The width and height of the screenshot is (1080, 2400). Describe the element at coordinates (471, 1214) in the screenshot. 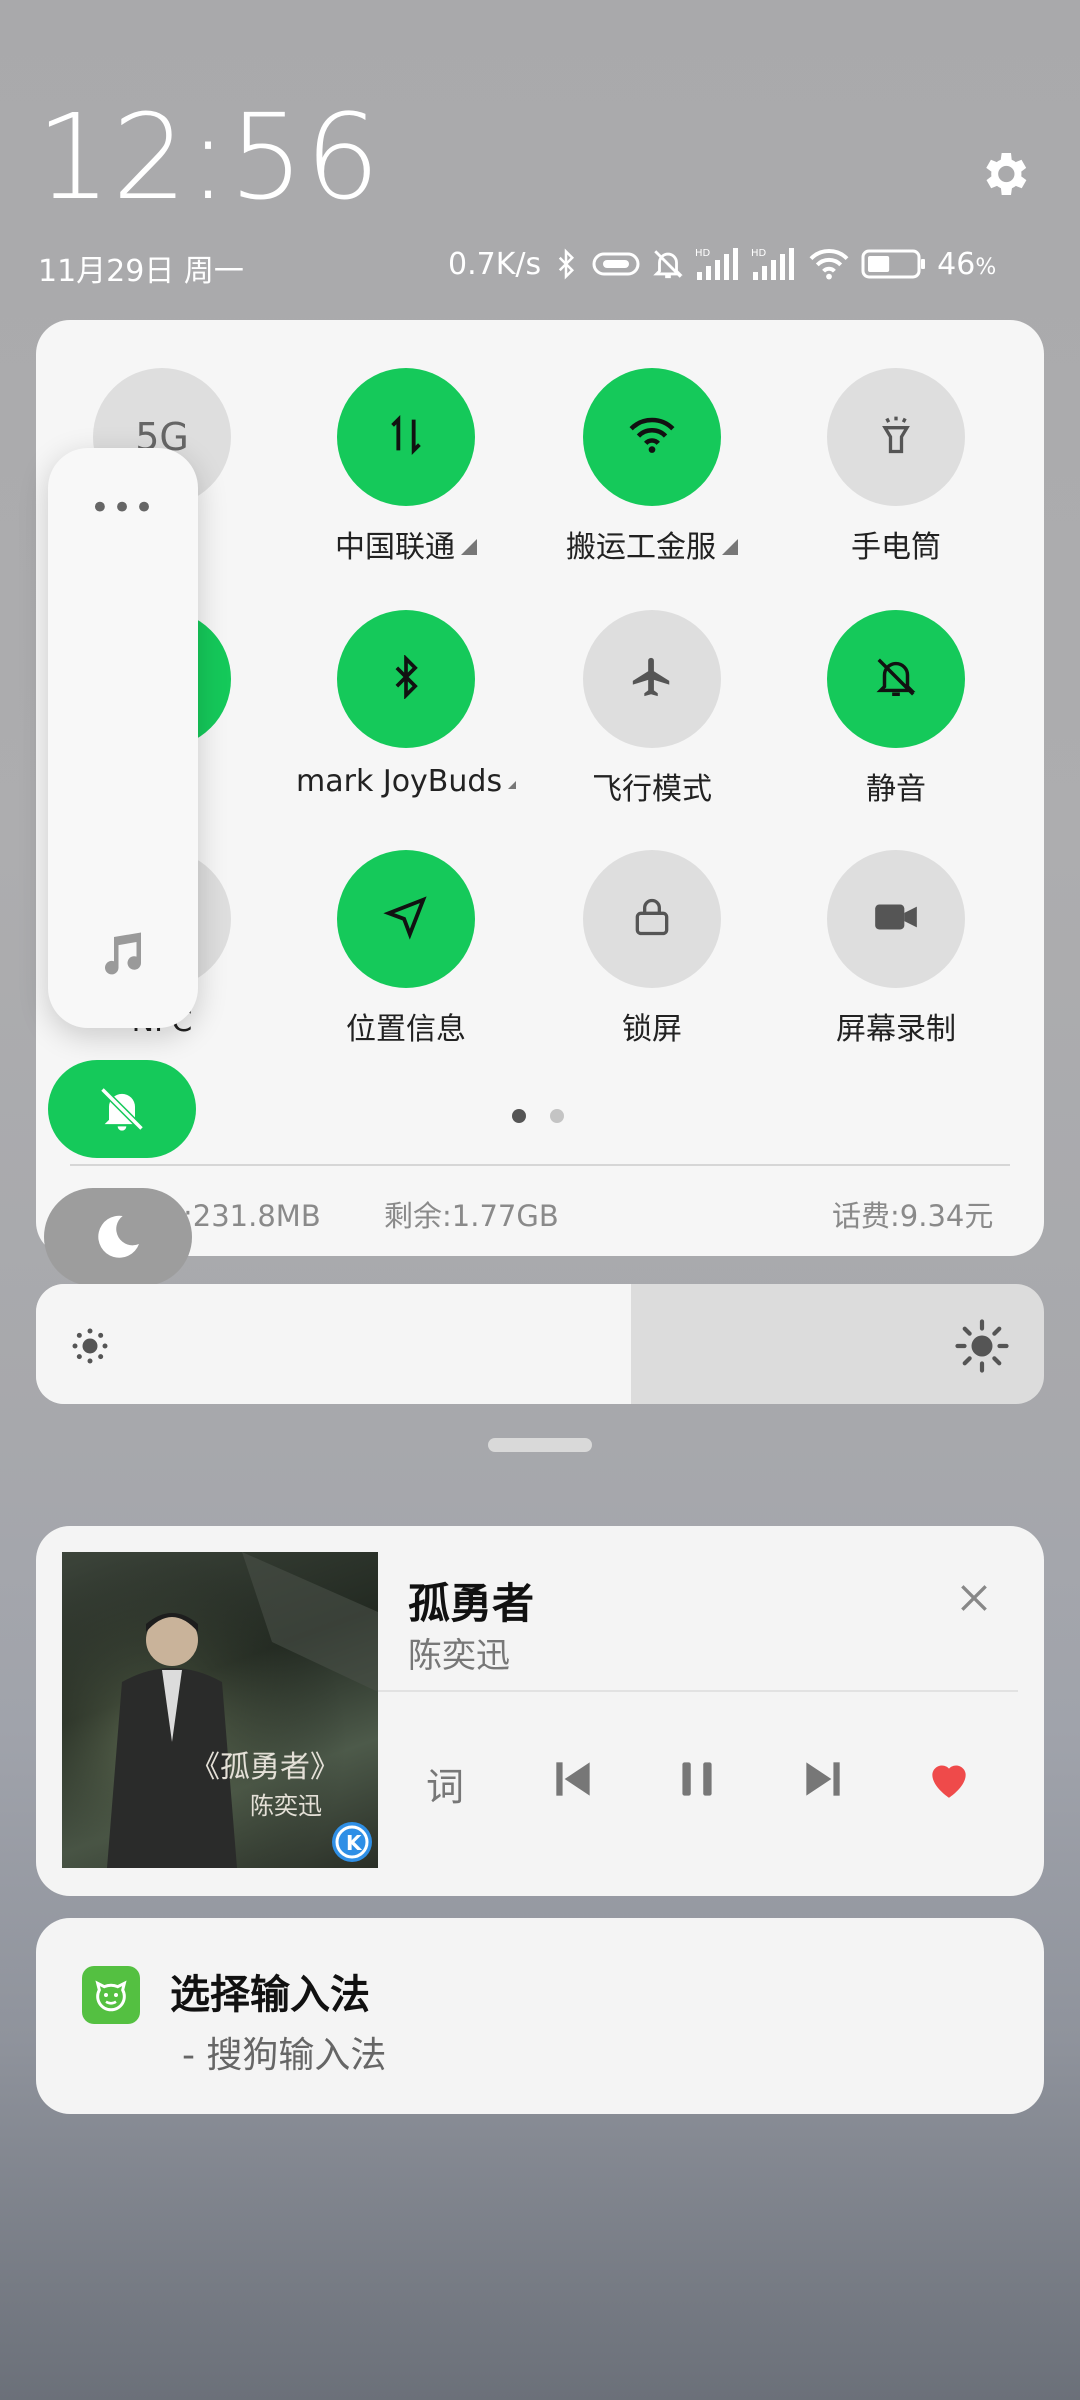

I see `data-remaining: 剩余:1.77GB` at that location.